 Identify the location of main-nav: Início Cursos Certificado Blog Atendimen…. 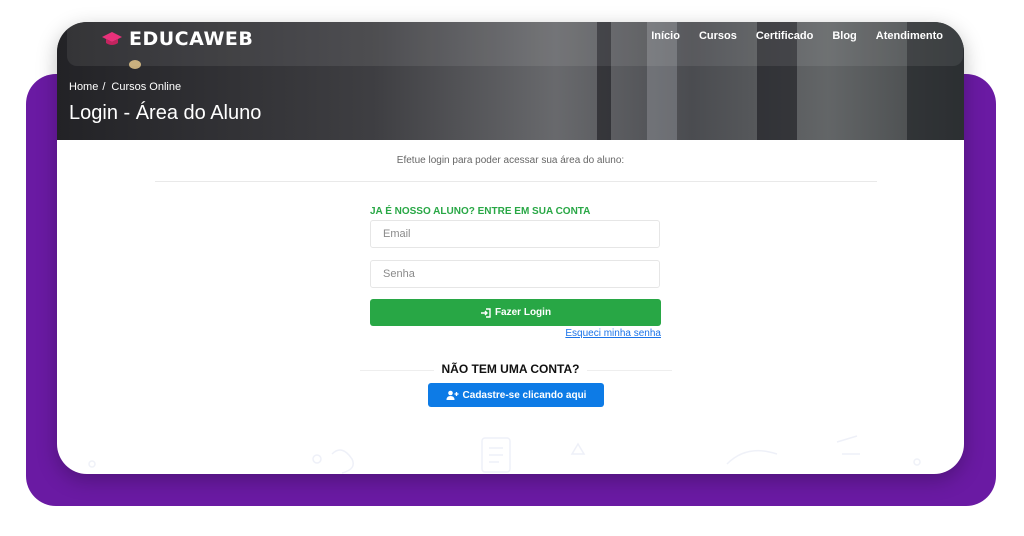
(797, 36).